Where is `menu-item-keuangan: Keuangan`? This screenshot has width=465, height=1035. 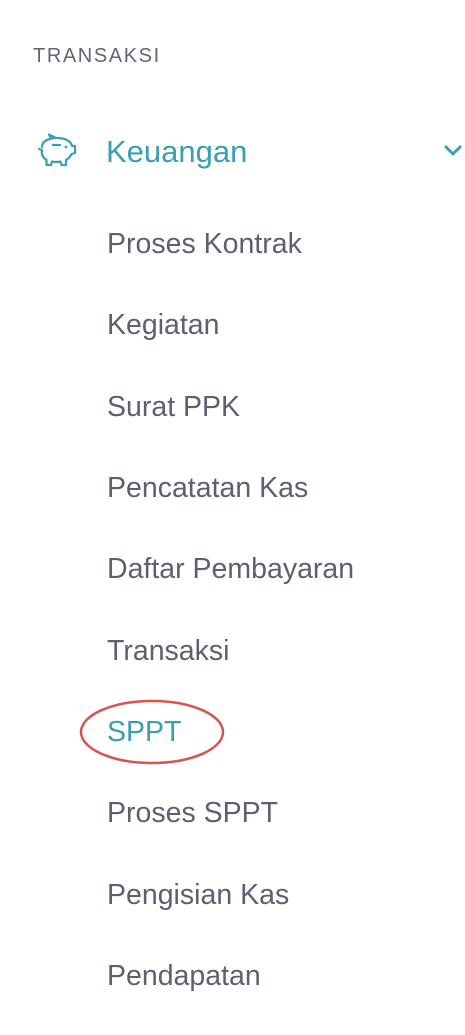 menu-item-keuangan: Keuangan is located at coordinates (232, 154).